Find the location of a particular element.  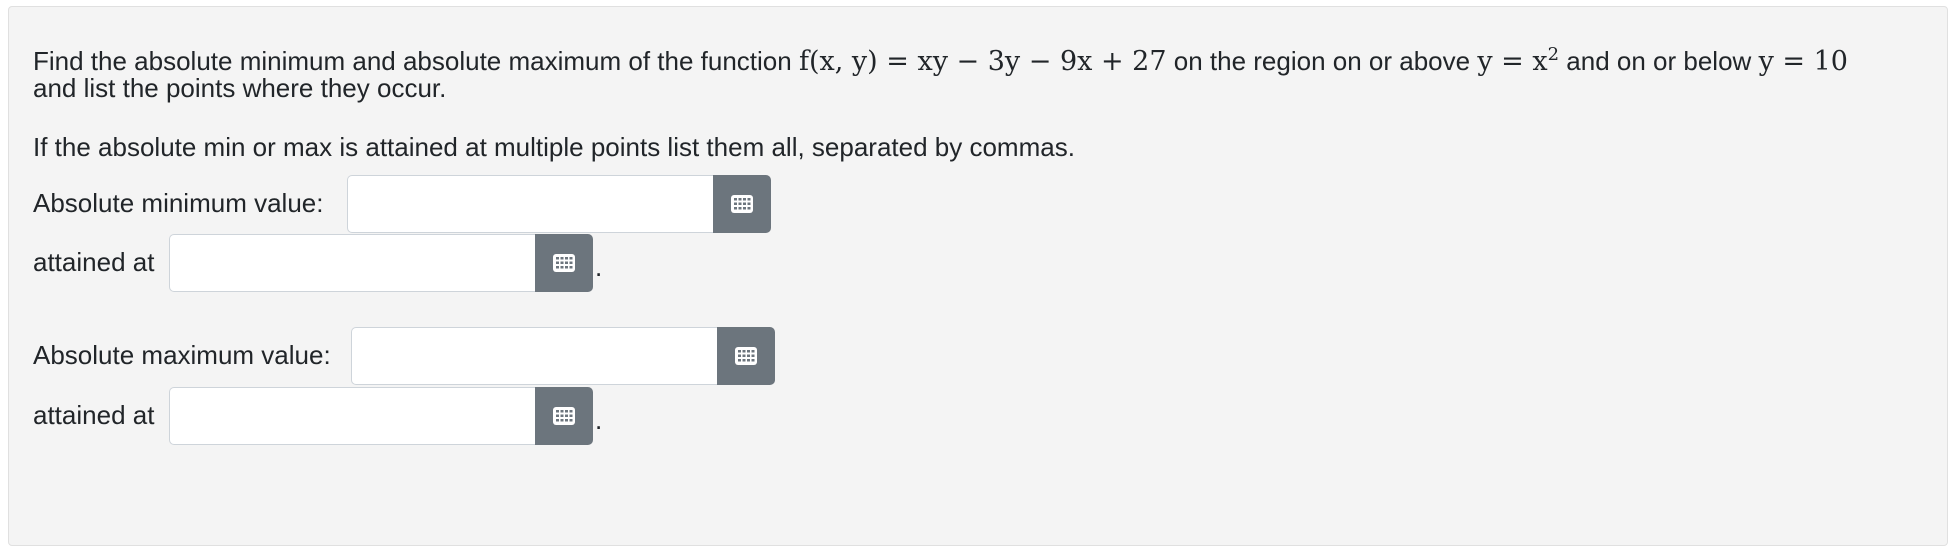

max-value-label: Absolute maximum value: is located at coordinates (182, 355).